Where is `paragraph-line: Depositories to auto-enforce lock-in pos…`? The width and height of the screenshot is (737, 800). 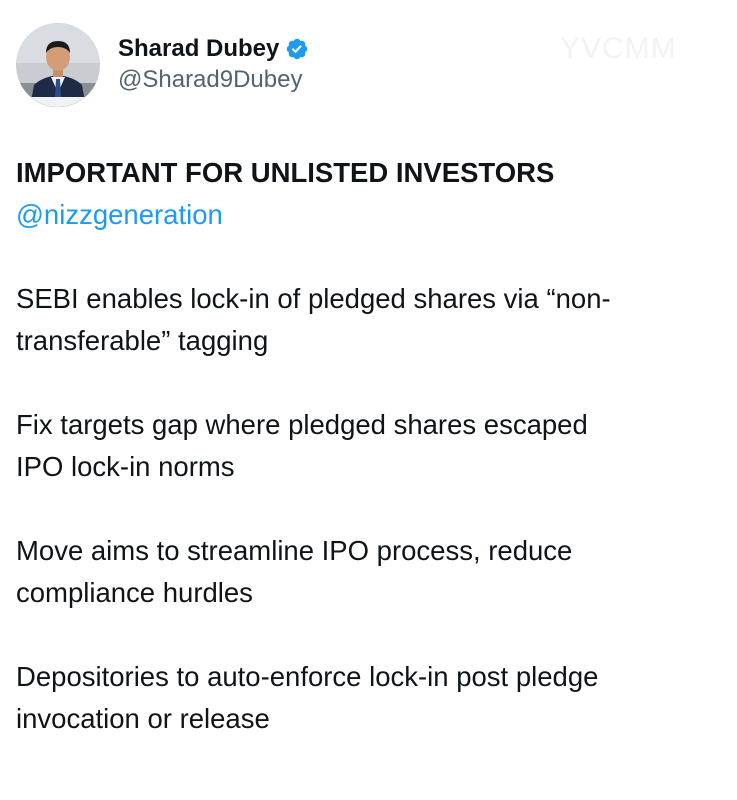 paragraph-line: Depositories to auto-enforce lock-in pos… is located at coordinates (307, 676).